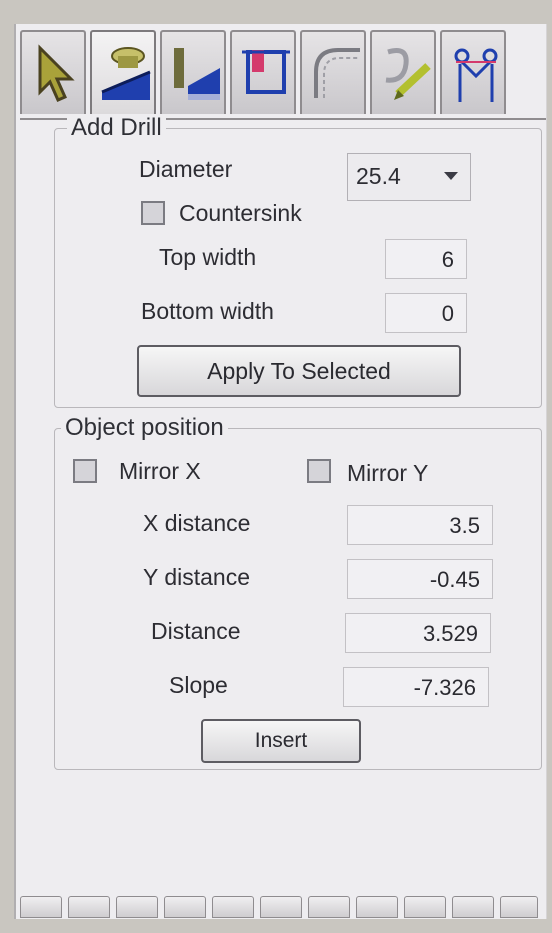  I want to click on object-position-legend: Object position, so click(144, 428).